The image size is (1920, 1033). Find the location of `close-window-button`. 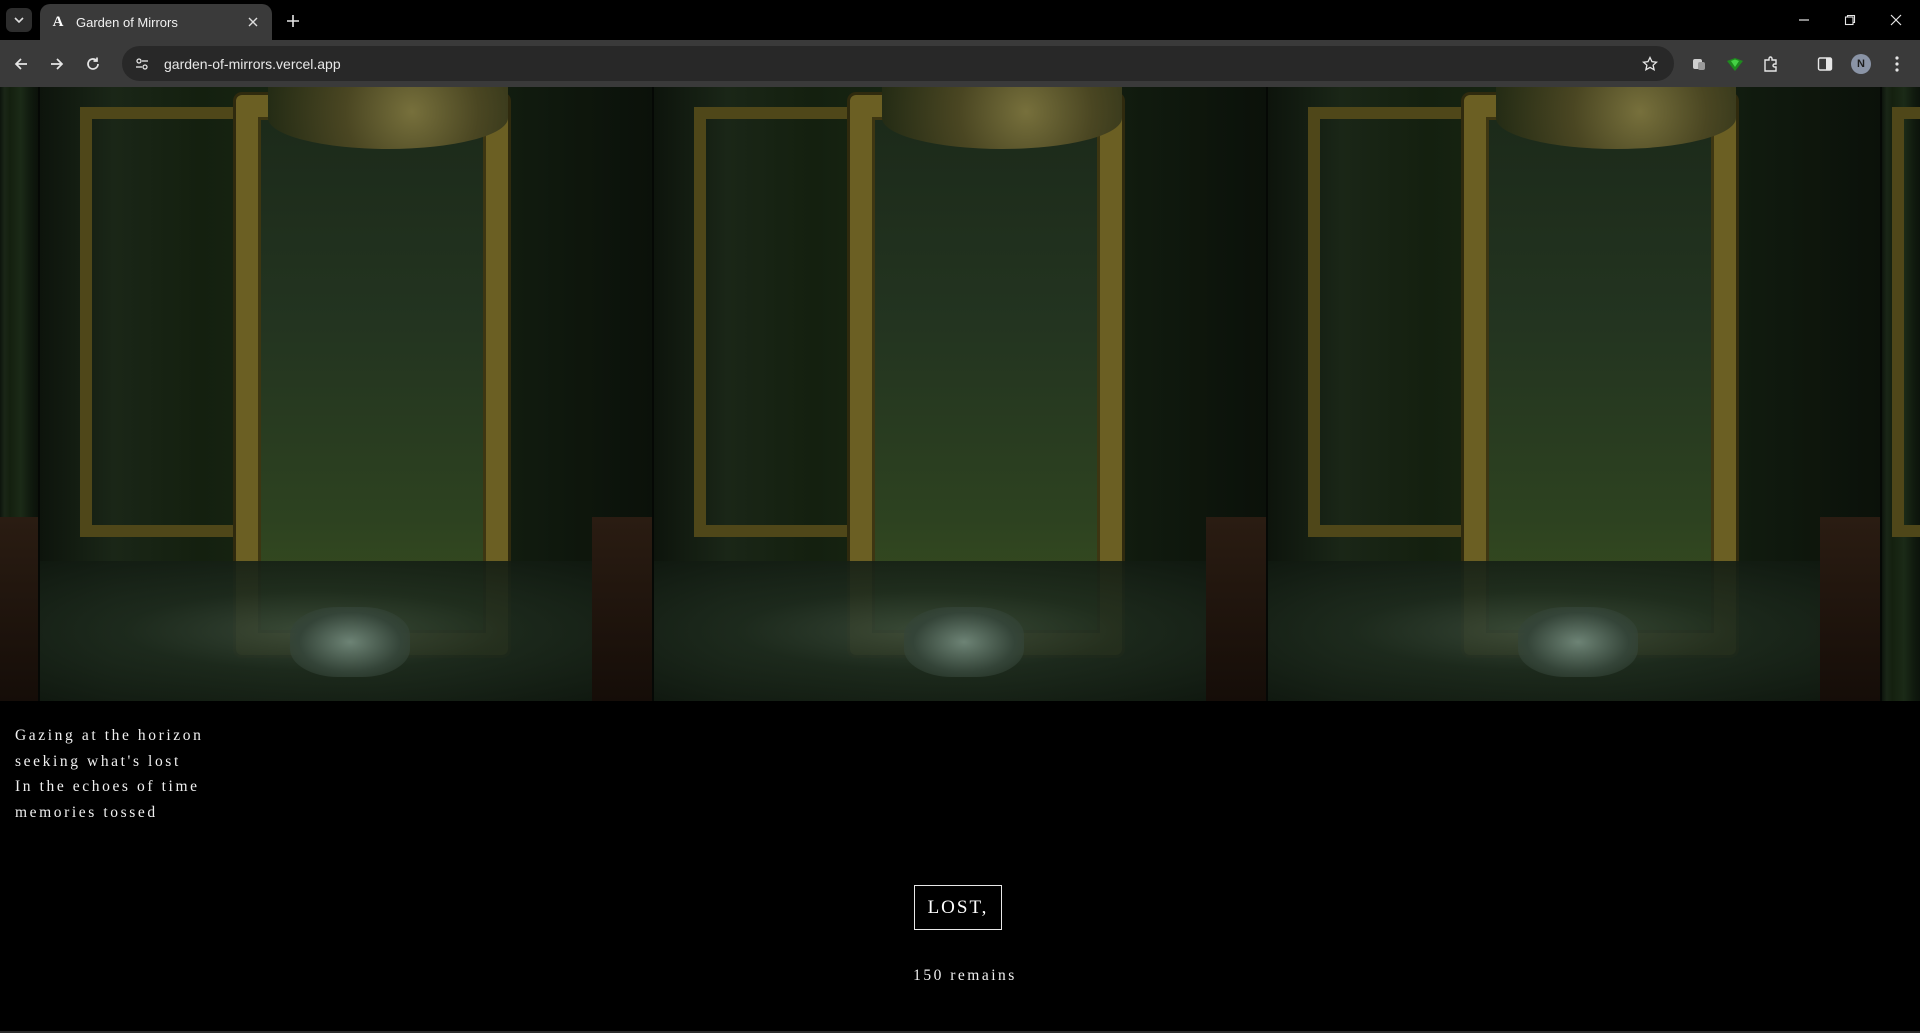

close-window-button is located at coordinates (1896, 20).